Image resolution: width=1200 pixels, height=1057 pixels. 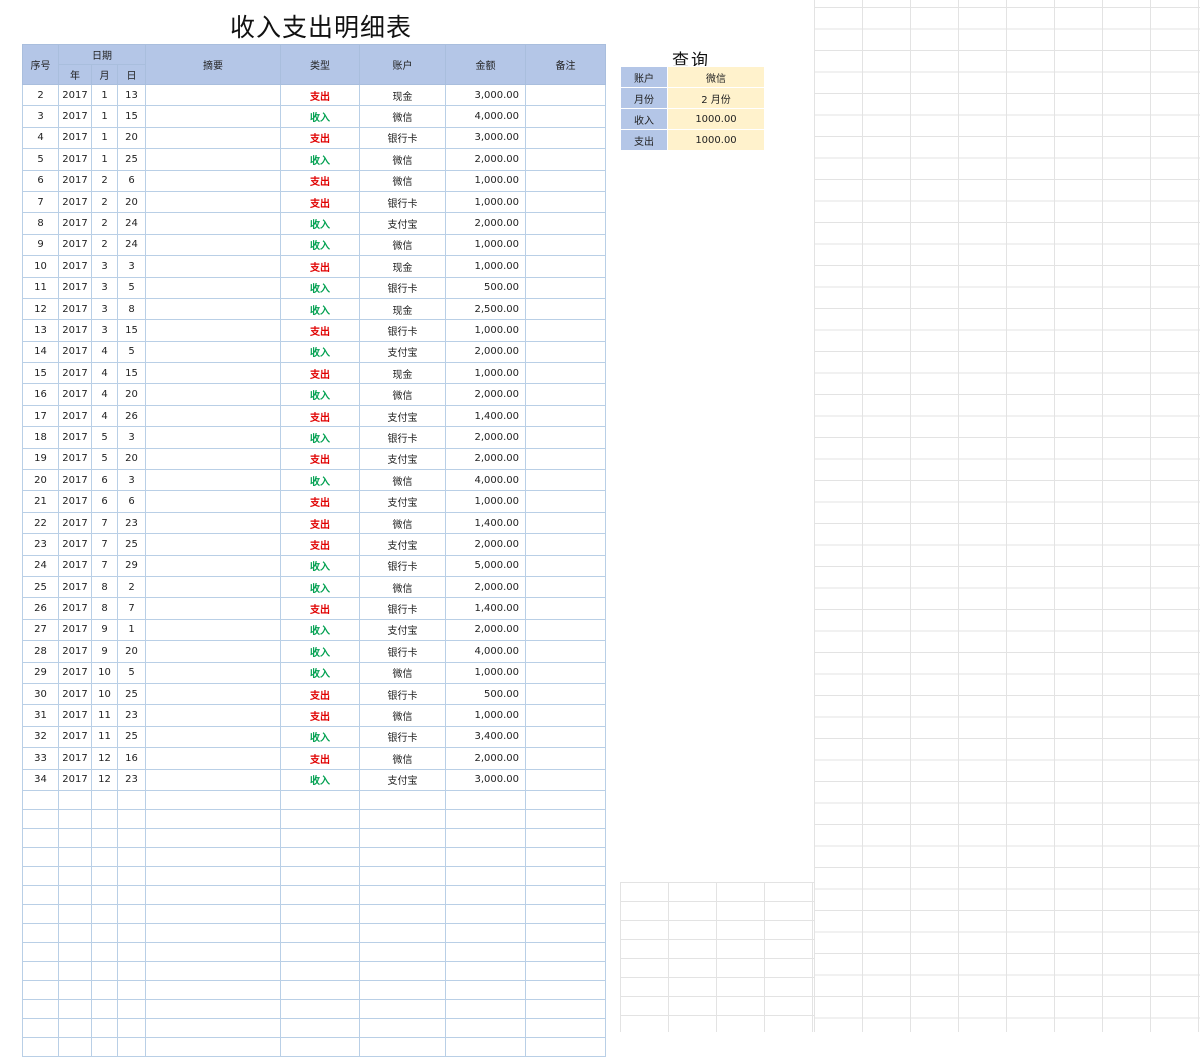 I want to click on cell-month: 4, so click(x=104, y=416).